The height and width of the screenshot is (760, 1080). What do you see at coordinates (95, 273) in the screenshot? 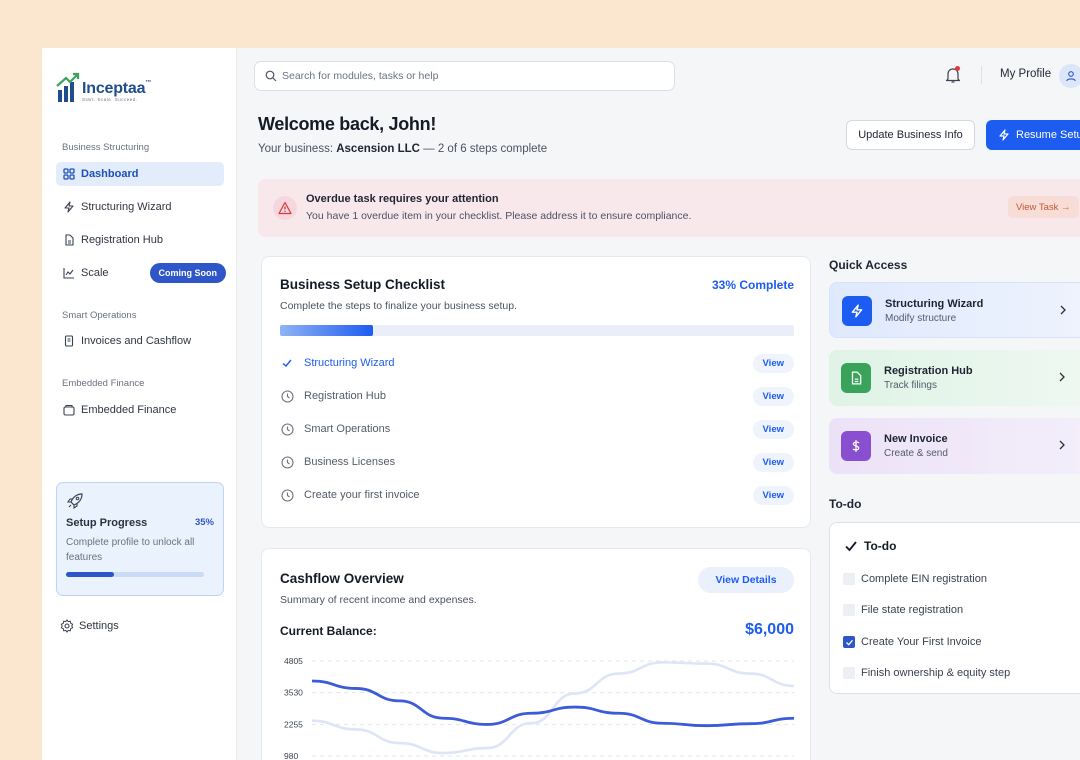
I see `sidebar-item-label: Scale` at bounding box center [95, 273].